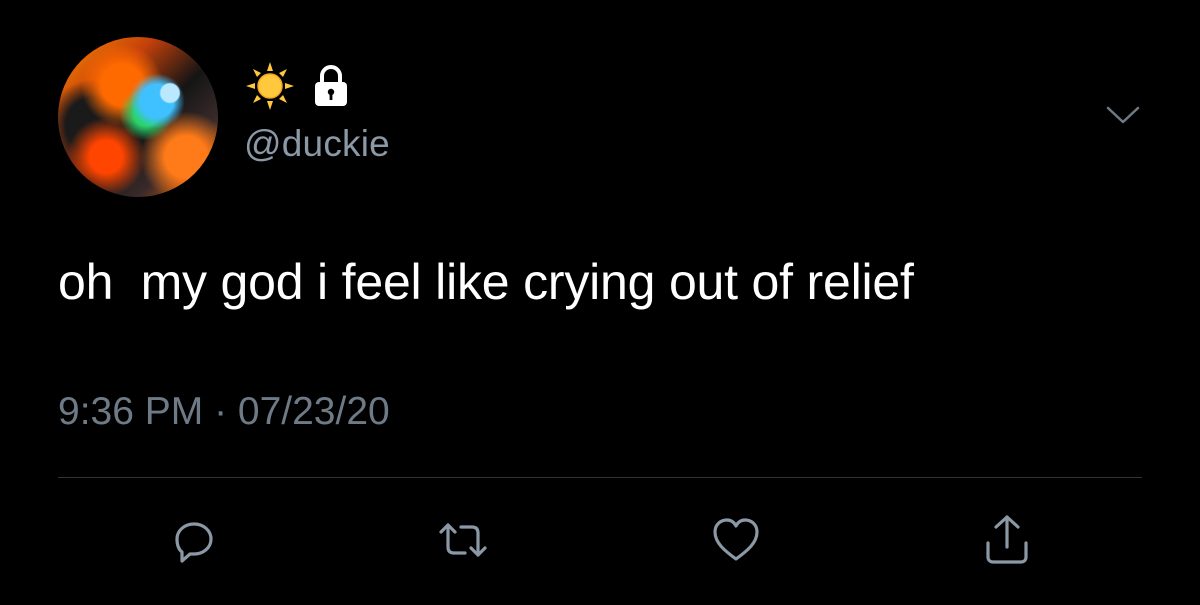 This screenshot has height=605, width=1200. I want to click on divider, so click(600, 477).